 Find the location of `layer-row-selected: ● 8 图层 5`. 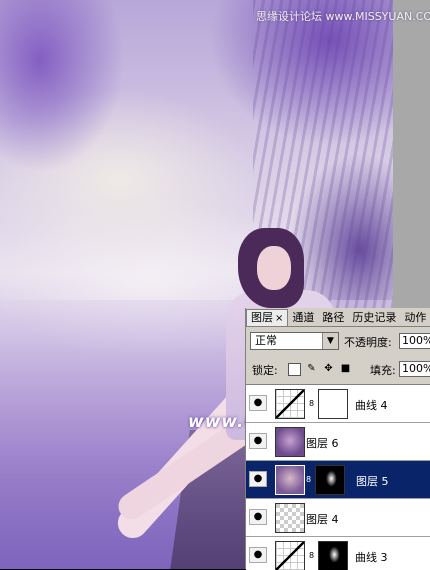

layer-row-selected: ● 8 图层 5 is located at coordinates (338, 480).